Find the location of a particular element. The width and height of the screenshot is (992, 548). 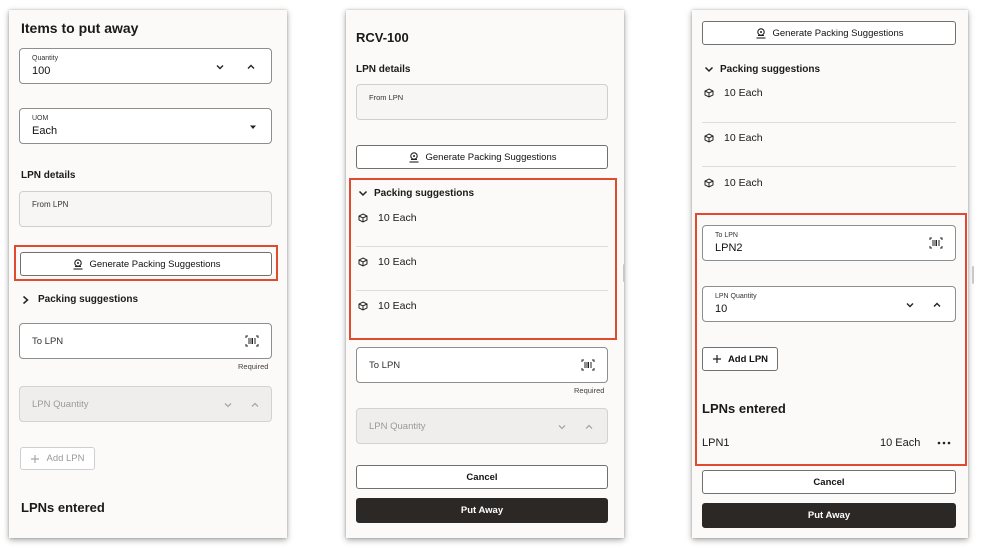

uom-value: Each is located at coordinates (45, 131).